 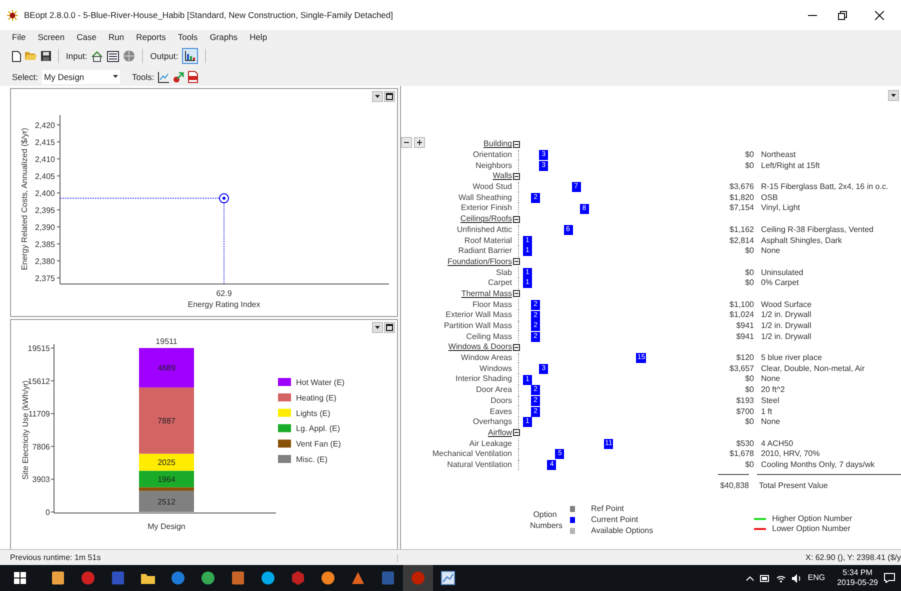 I want to click on option-description: Clear, Double, Non-metal, Air, so click(x=813, y=368).